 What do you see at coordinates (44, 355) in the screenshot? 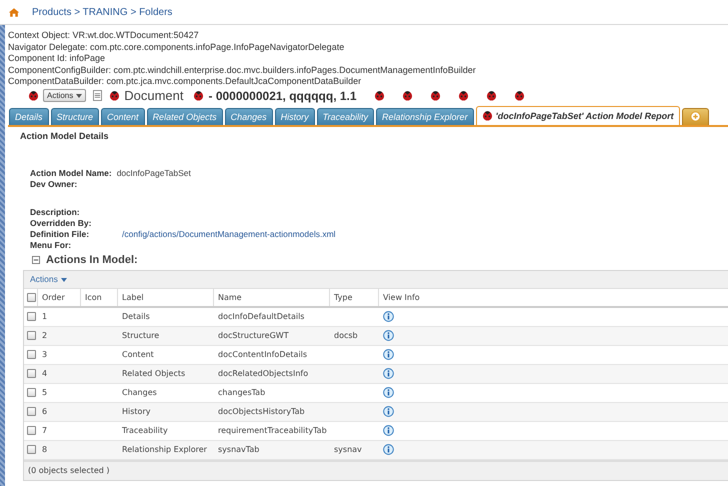
I see `table-cell-text: 3` at bounding box center [44, 355].